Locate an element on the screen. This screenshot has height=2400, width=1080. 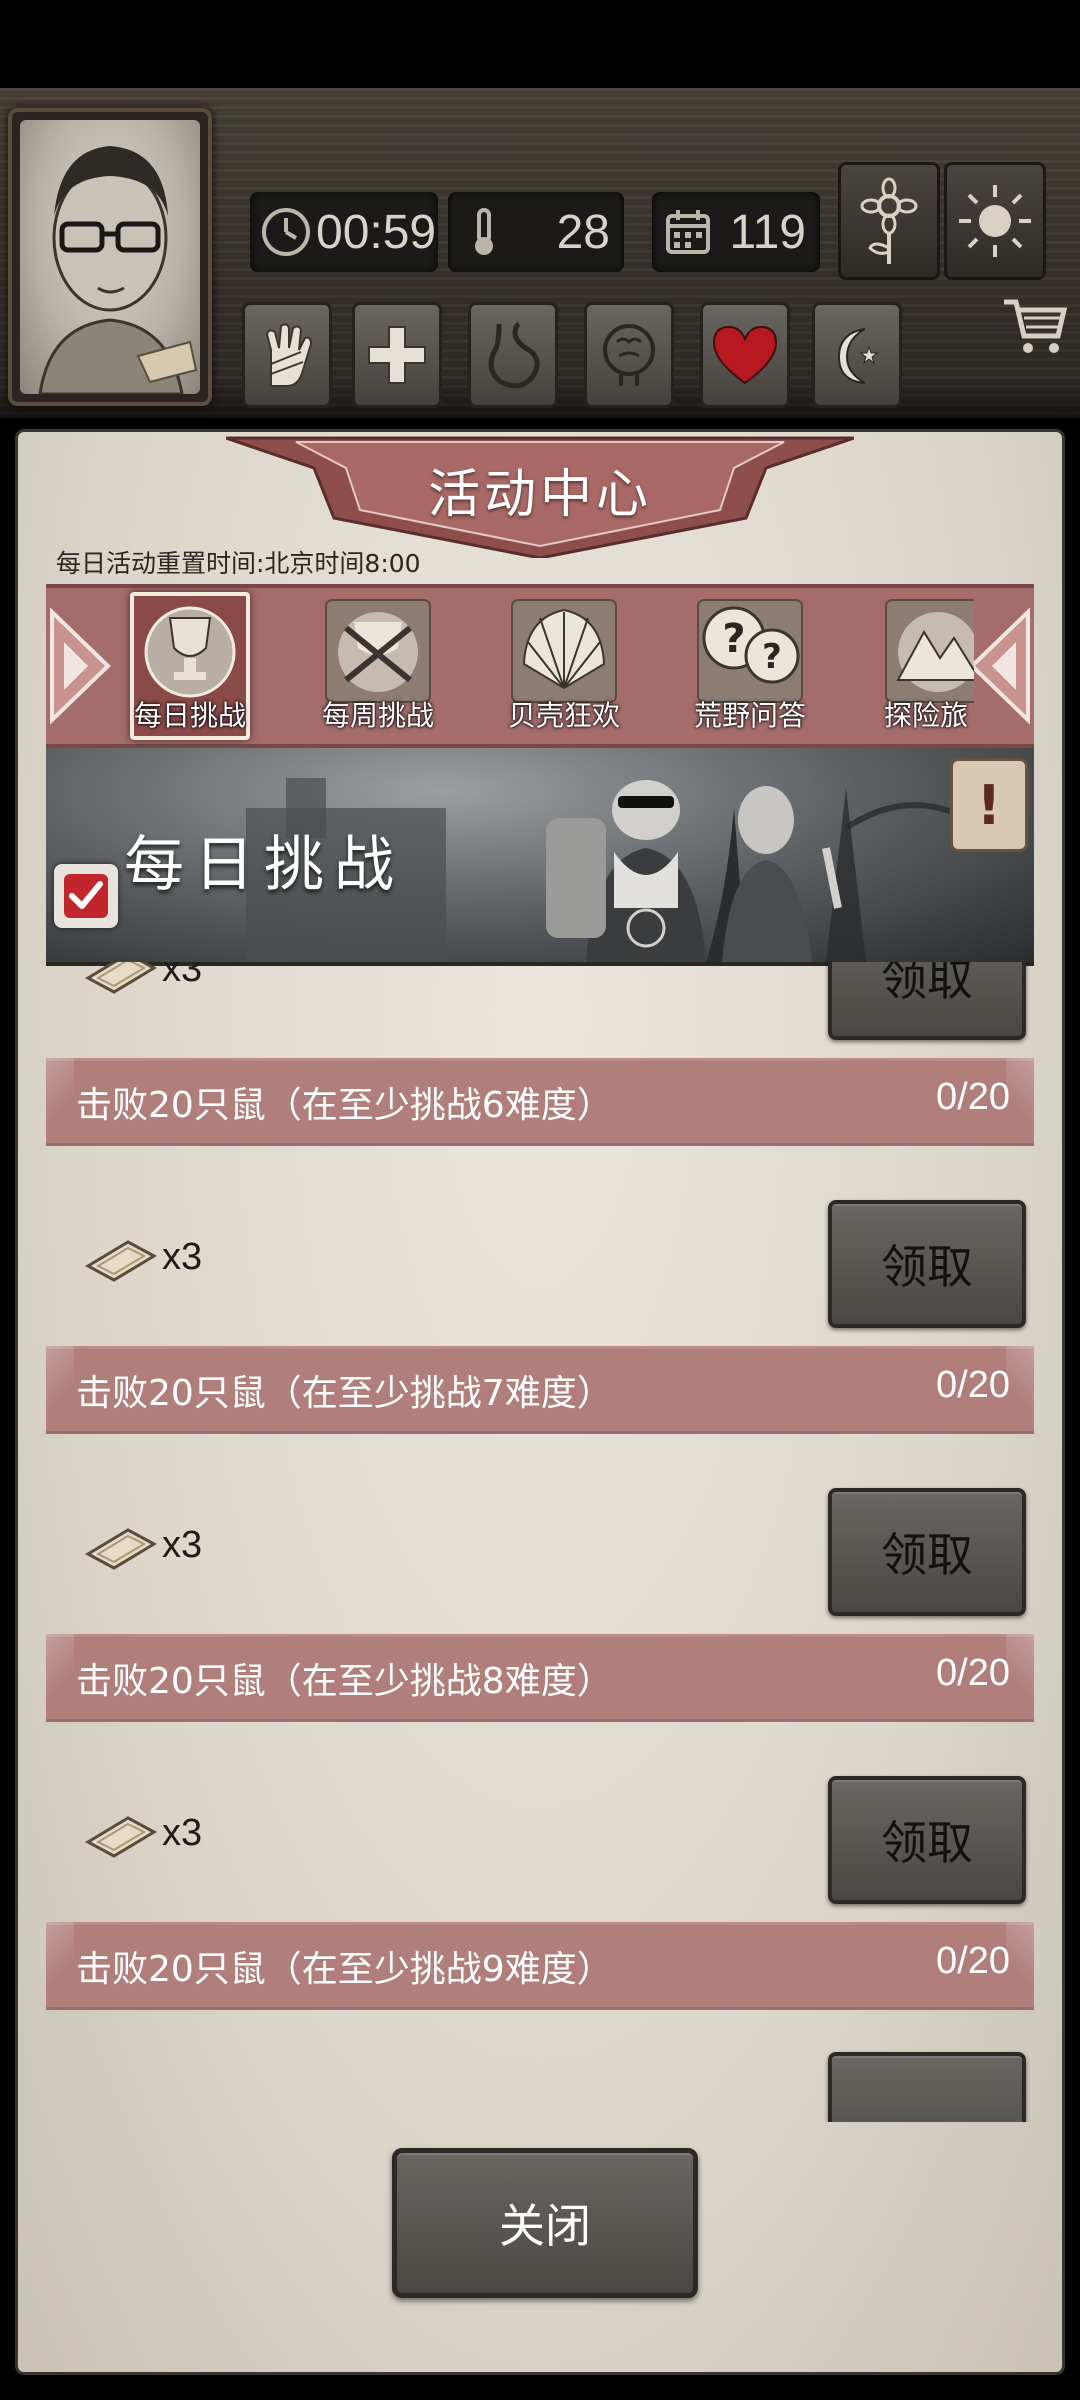
hand-icon is located at coordinates (289, 355).